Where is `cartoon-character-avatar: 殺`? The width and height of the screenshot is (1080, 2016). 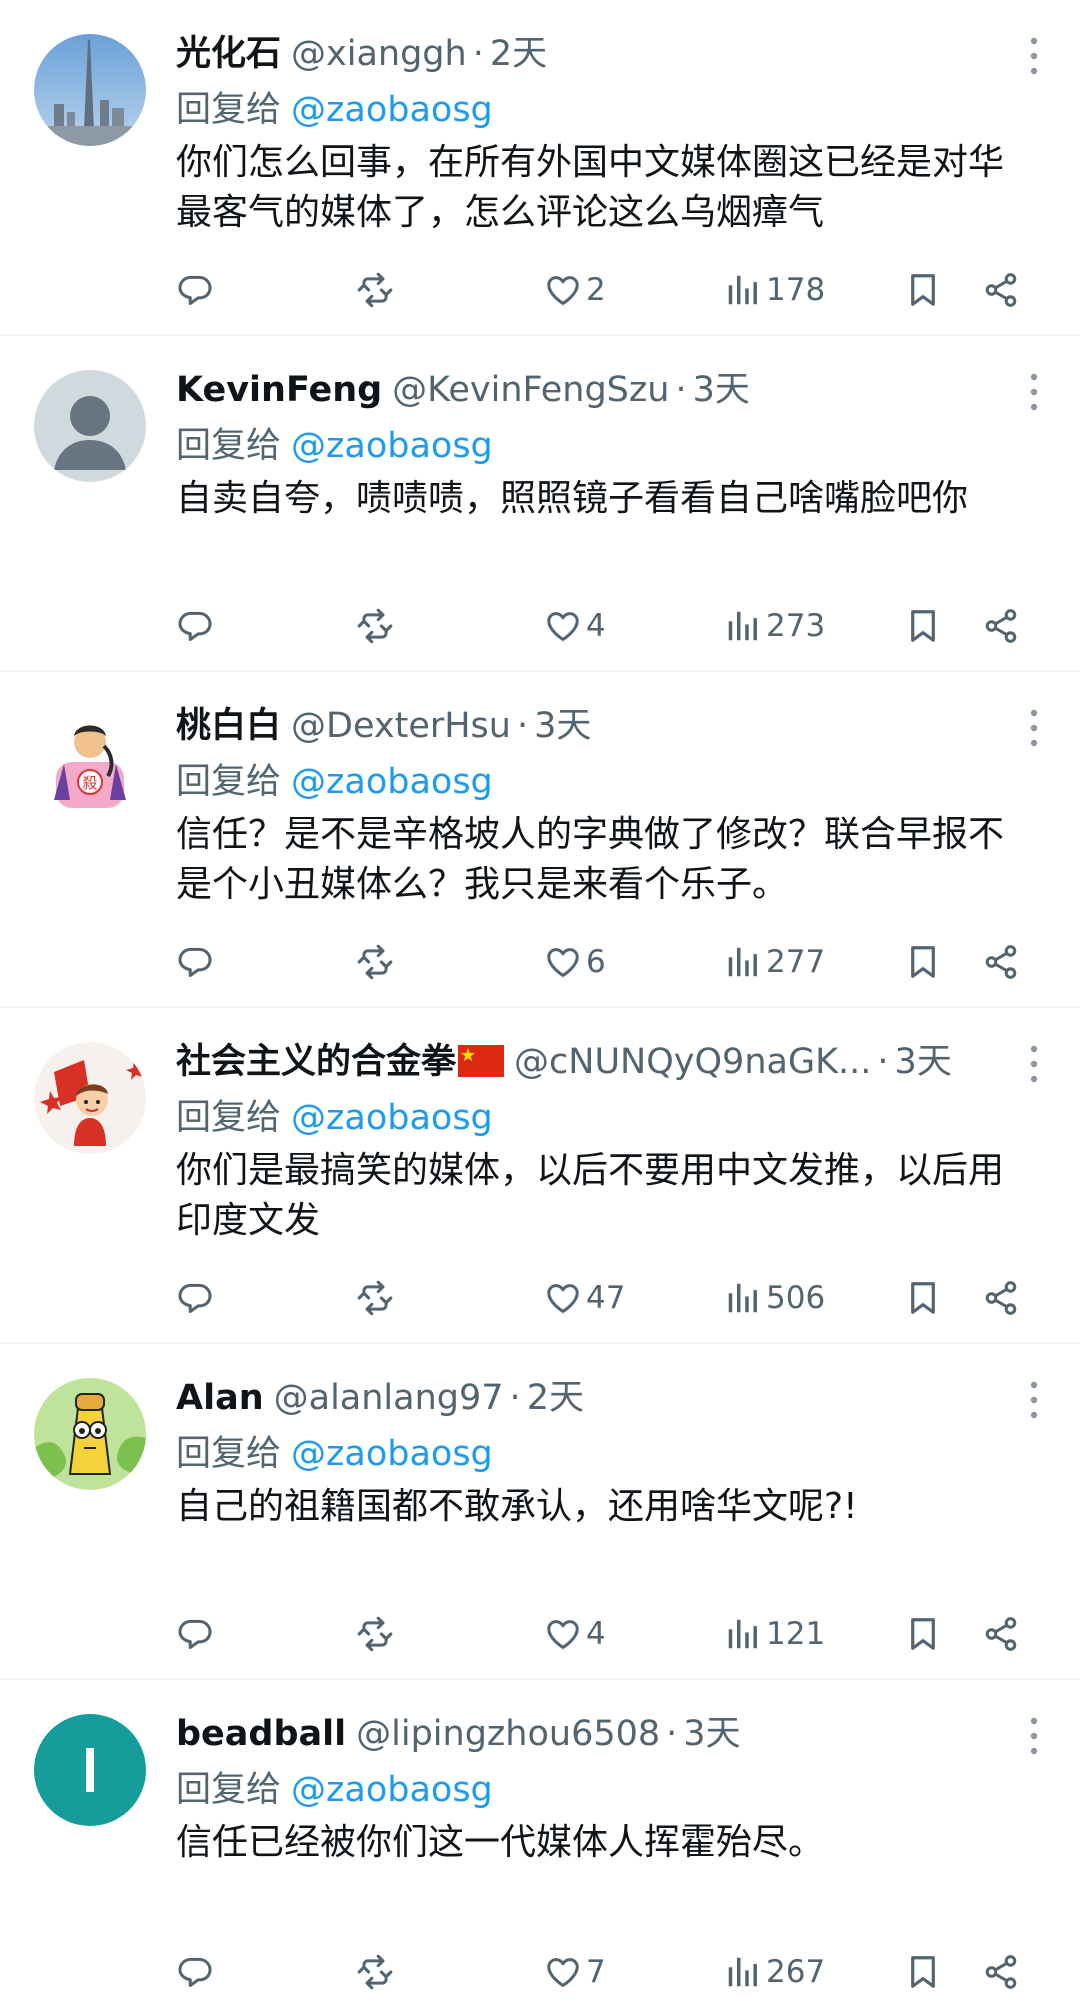
cartoon-character-avatar: 殺 is located at coordinates (90, 762).